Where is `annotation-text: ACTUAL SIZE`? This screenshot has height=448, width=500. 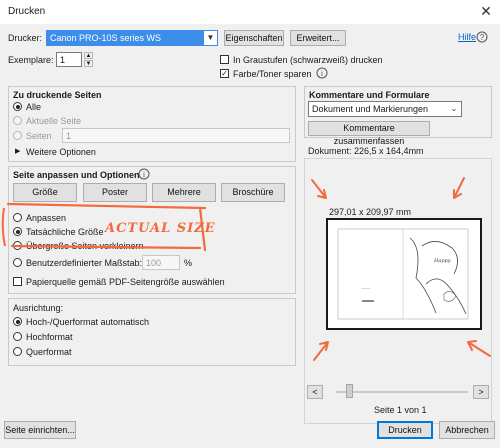
annotation-text: ACTUAL SIZE is located at coordinates (160, 228).